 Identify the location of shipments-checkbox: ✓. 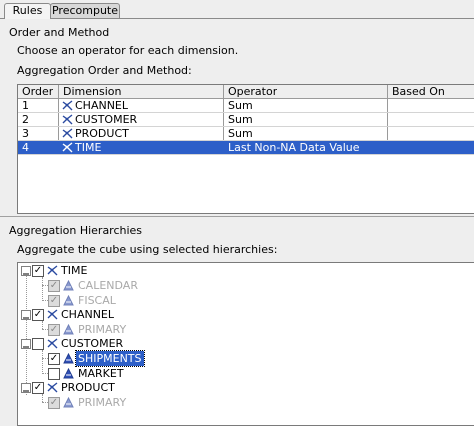
(54, 359).